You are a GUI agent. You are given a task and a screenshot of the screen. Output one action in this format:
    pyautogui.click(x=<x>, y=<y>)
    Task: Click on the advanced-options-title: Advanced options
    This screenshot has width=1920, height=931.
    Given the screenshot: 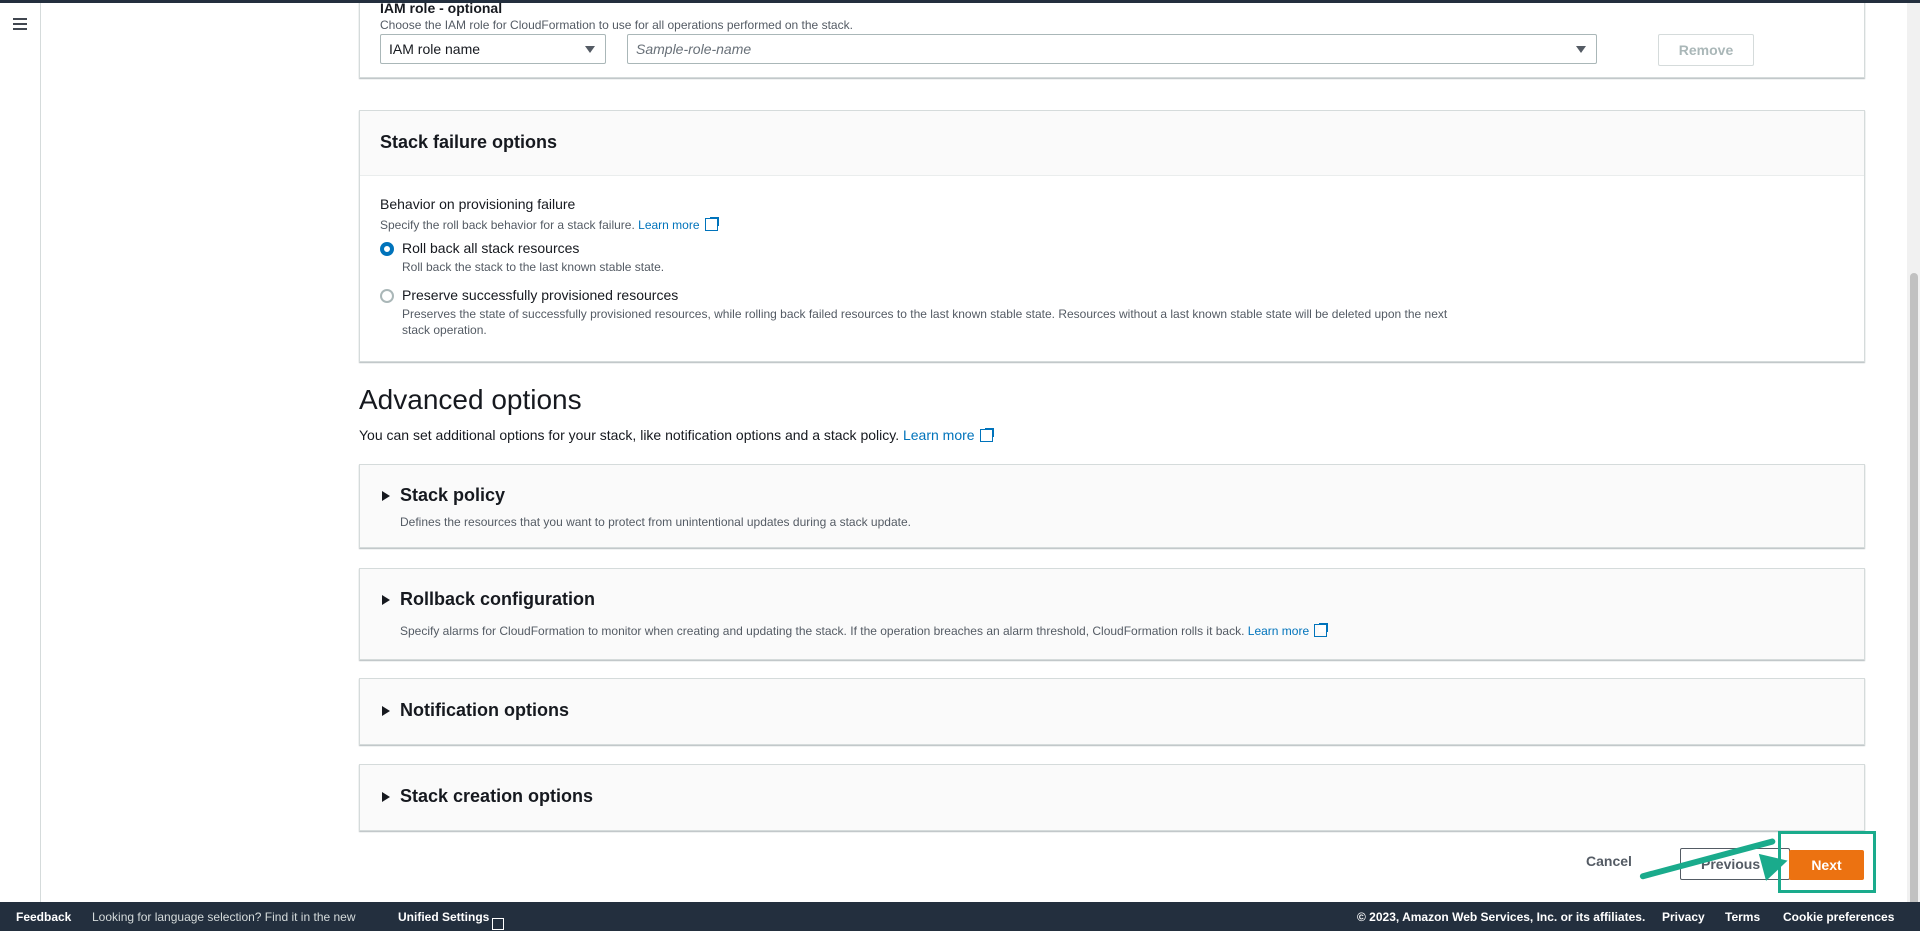 What is the action you would take?
    pyautogui.click(x=470, y=399)
    